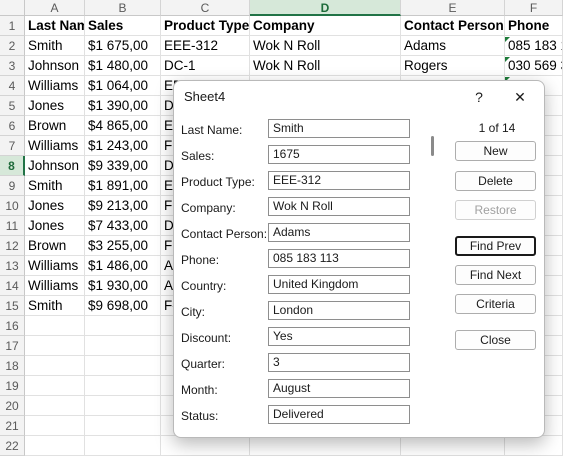 This screenshot has width=563, height=456. What do you see at coordinates (12, 8) in the screenshot?
I see `select-all-corner` at bounding box center [12, 8].